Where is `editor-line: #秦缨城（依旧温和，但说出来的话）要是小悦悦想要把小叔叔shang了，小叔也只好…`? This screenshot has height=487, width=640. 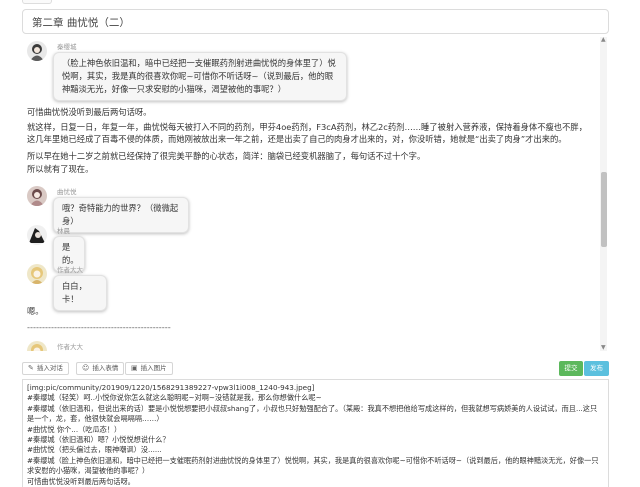
editor-line: #秦缨城（依旧温和，但说出来的话）要是小悦悦想要把小叔叔shang了，小叔也只好… is located at coordinates (312, 413).